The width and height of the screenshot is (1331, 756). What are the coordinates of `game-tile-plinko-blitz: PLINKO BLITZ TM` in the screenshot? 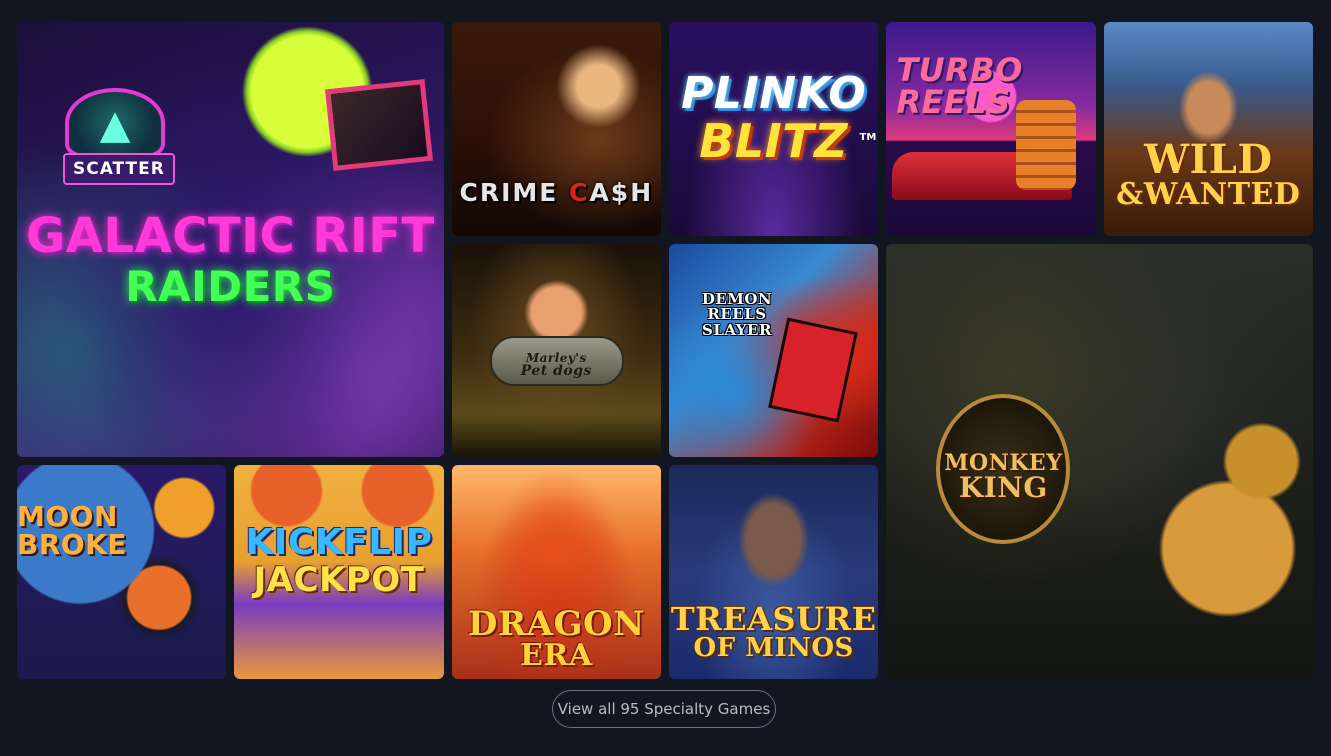 It's located at (773, 129).